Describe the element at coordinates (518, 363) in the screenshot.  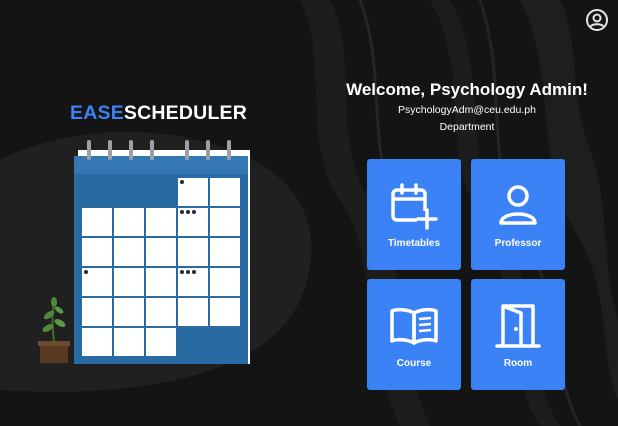
I see `room-label: Room` at that location.